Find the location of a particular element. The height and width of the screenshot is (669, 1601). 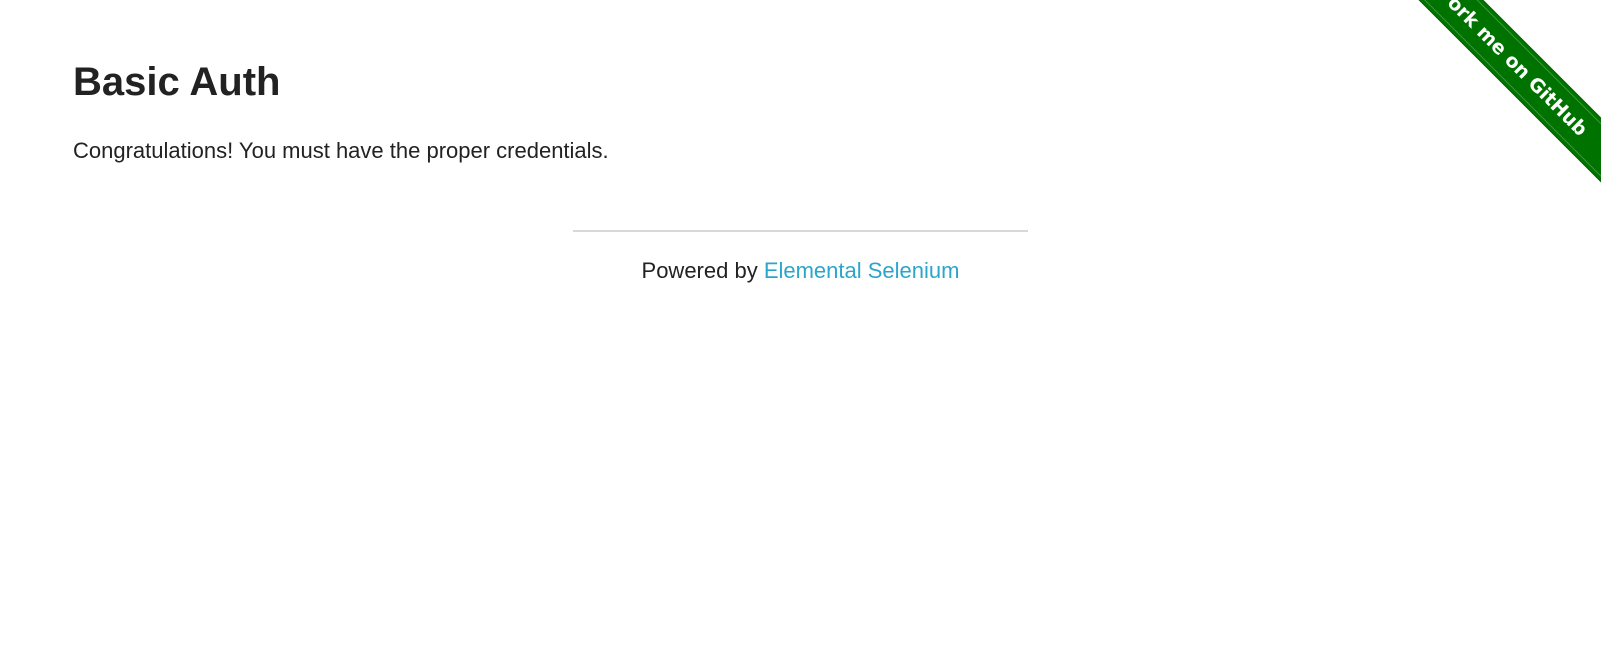

fork-me-on-github-ribbon: Fork me on GitHub is located at coordinates (1496, 92).